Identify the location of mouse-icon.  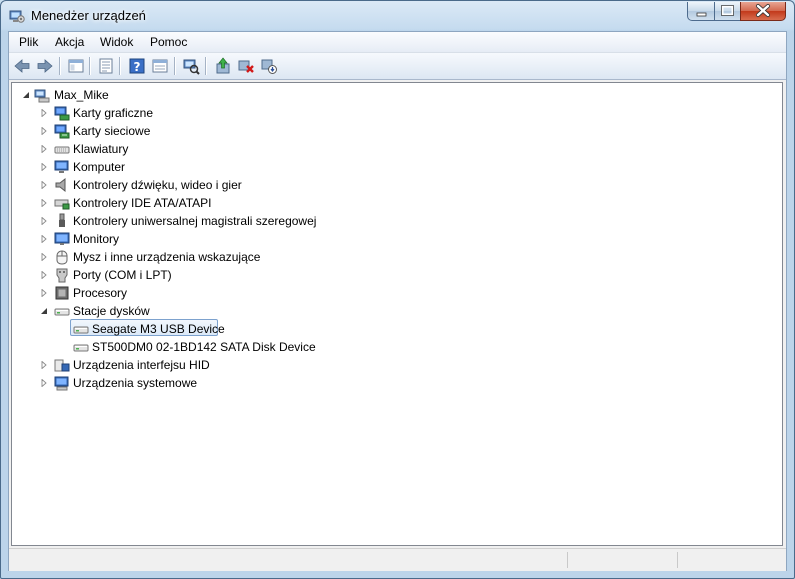
(62, 257).